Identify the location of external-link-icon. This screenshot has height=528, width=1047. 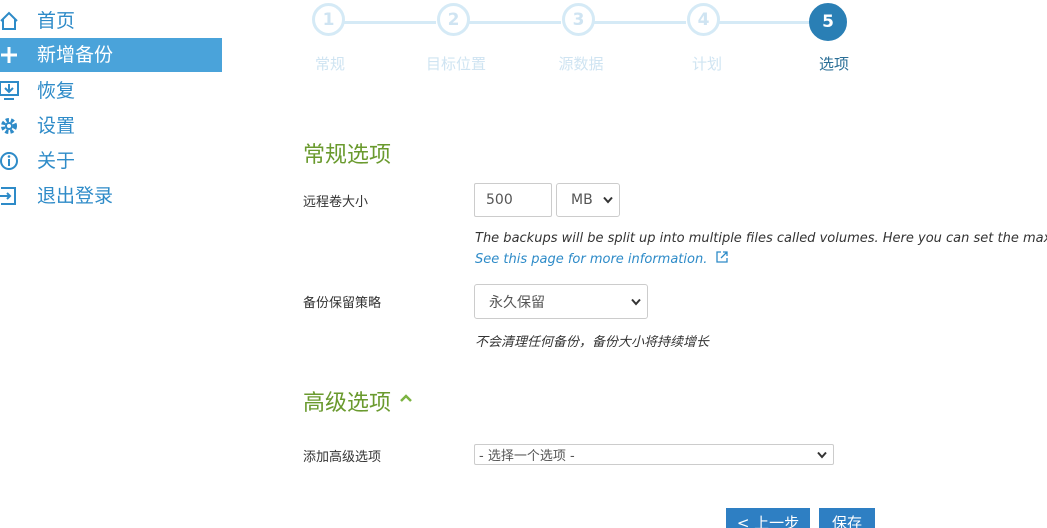
(722, 257).